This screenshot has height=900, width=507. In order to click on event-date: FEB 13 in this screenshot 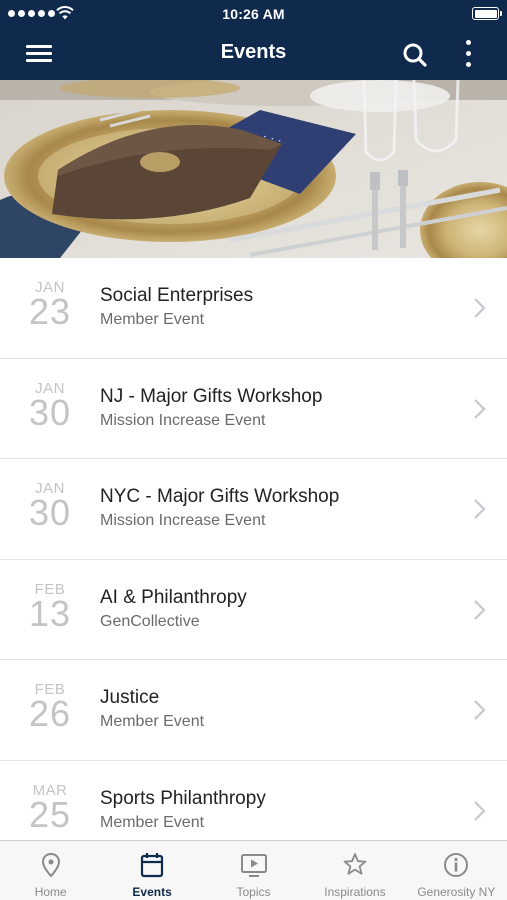, I will do `click(50, 607)`.